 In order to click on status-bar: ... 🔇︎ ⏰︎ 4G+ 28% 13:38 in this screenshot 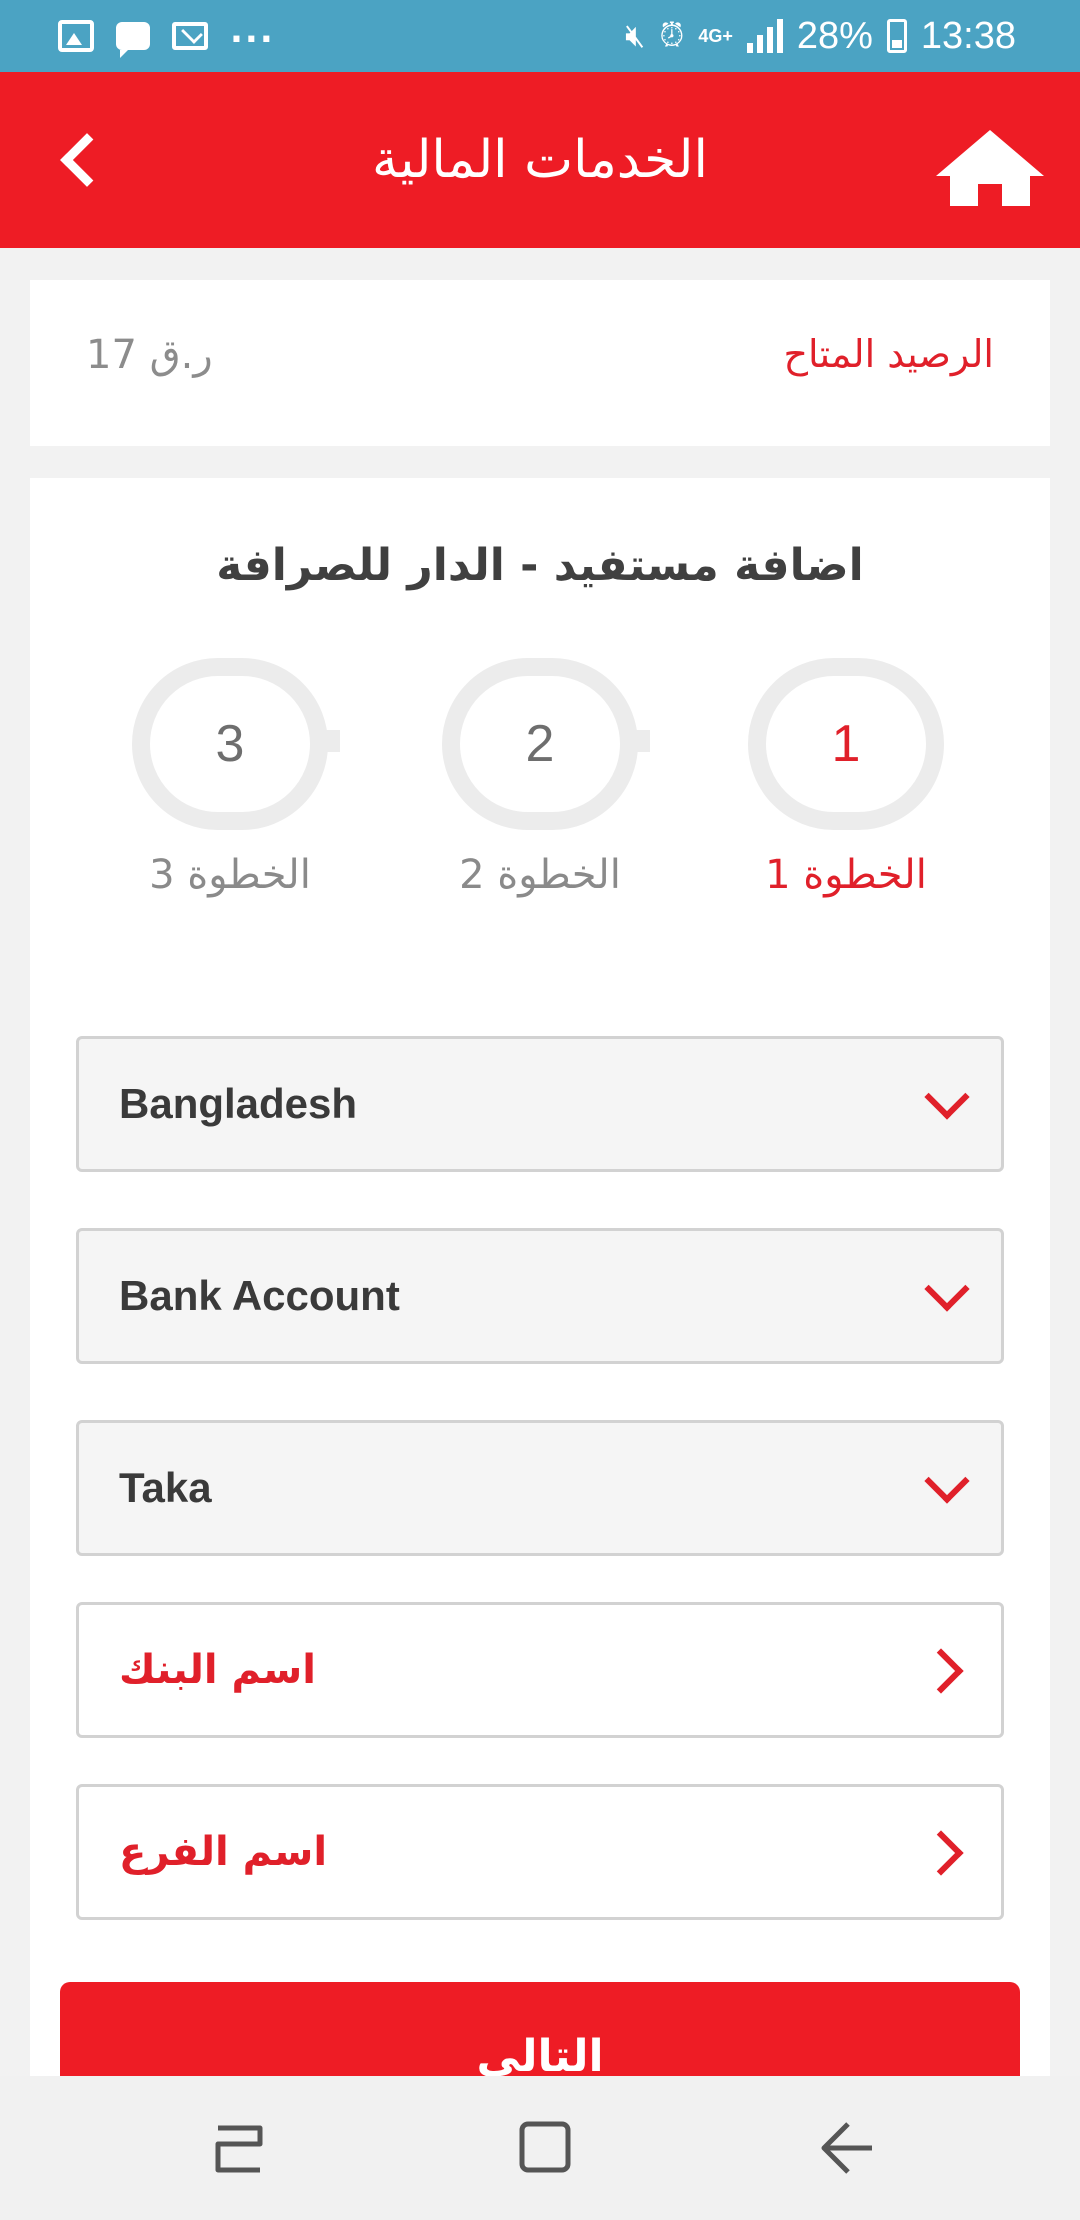, I will do `click(540, 36)`.